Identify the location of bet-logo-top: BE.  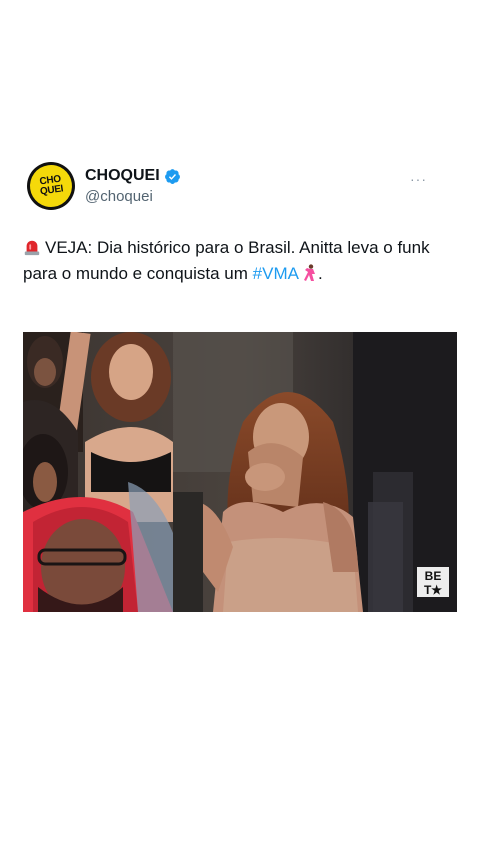
(433, 576).